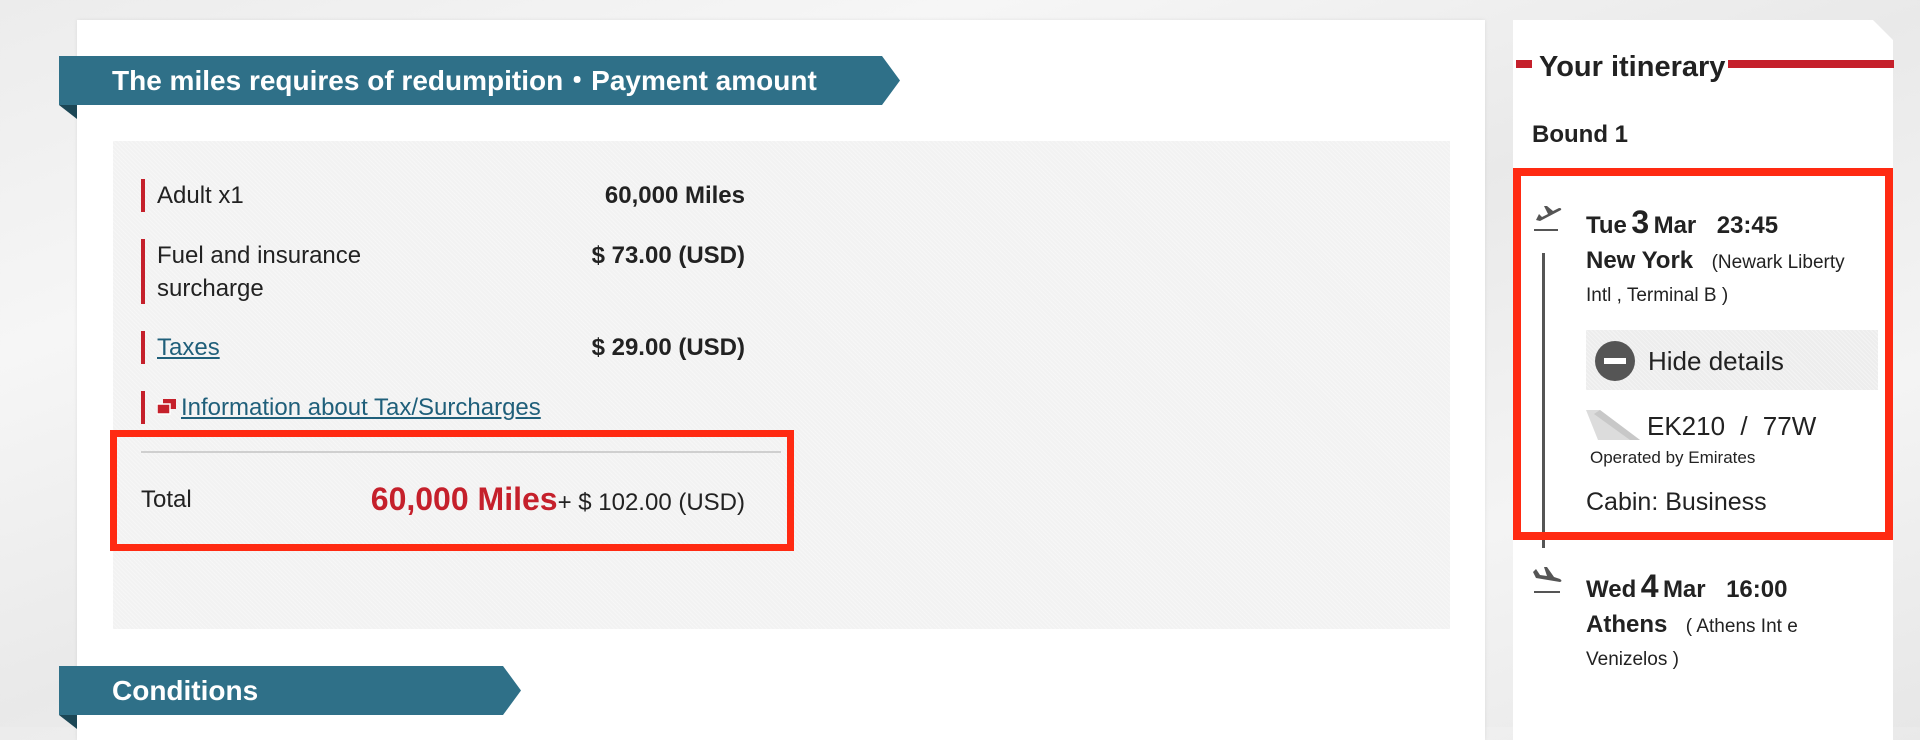  Describe the element at coordinates (68, 112) in the screenshot. I see `payment-heading-fold` at that location.